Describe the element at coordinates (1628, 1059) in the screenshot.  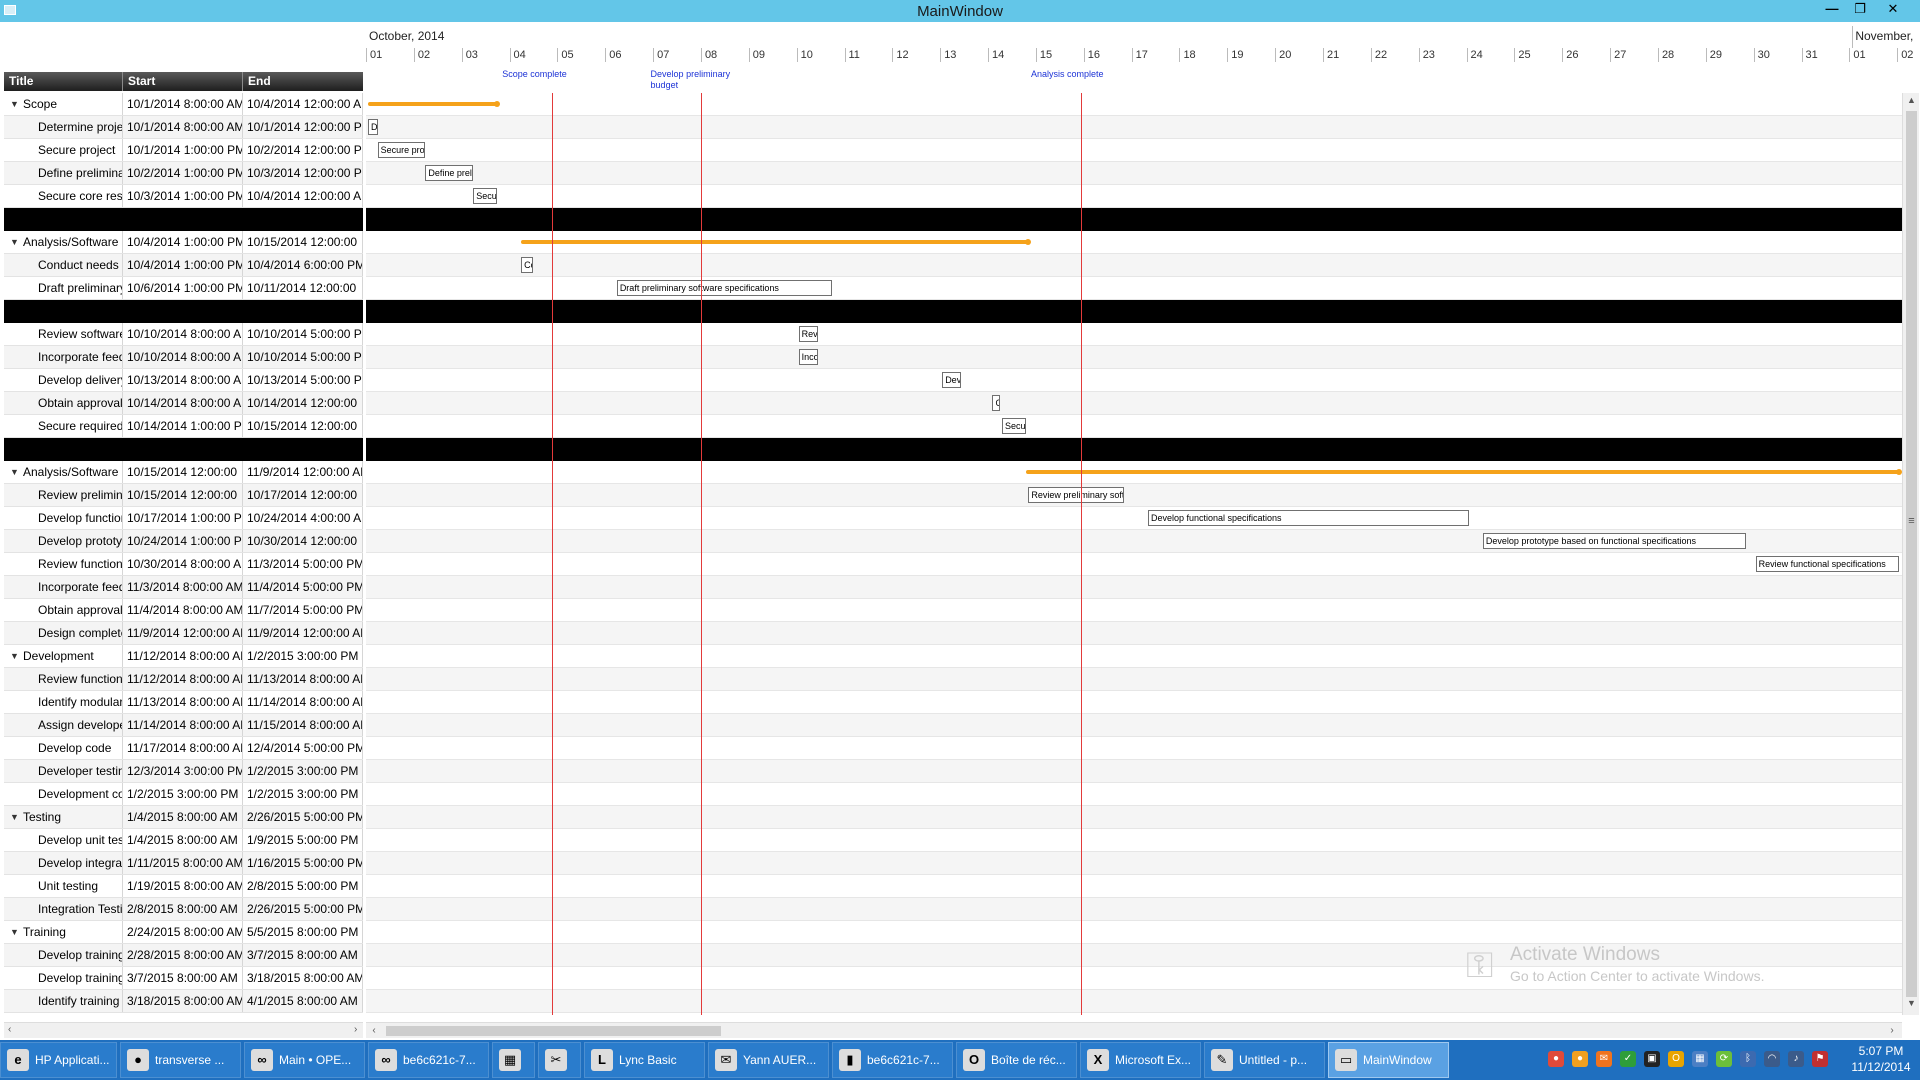
I see `check-tray-icon: ✓` at that location.